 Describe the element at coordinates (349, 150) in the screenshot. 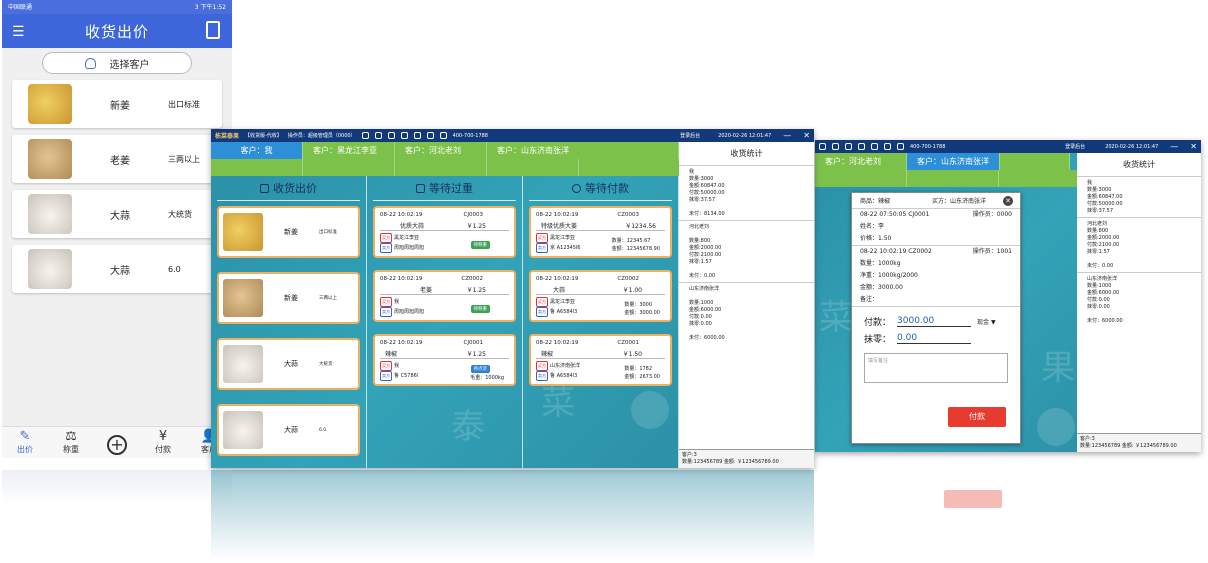

I see `tab-customer-heilongjiang: 客户：黑龙江李亚` at that location.